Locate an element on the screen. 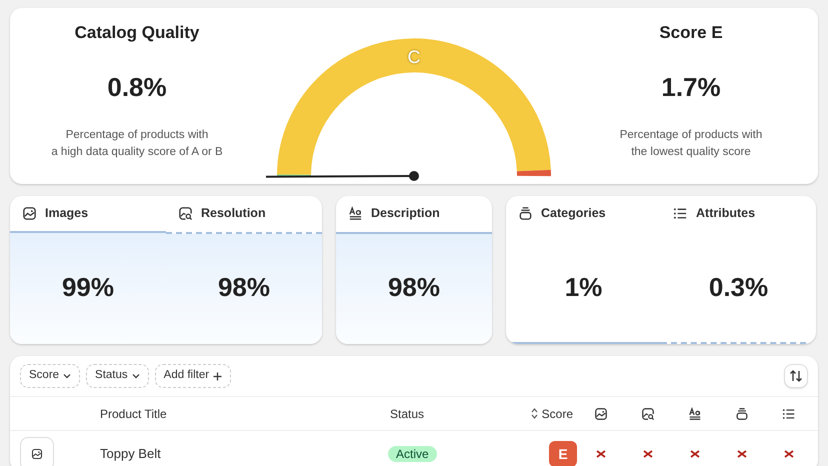 The image size is (828, 466). metric-label: Attributes is located at coordinates (726, 213).